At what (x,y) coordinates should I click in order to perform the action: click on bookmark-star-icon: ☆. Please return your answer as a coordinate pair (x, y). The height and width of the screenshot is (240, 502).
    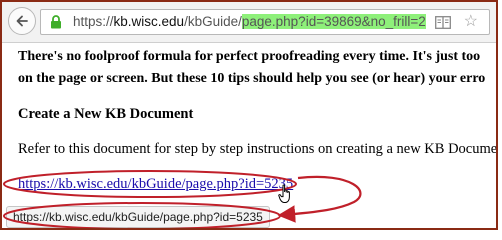
    Looking at the image, I should click on (471, 22).